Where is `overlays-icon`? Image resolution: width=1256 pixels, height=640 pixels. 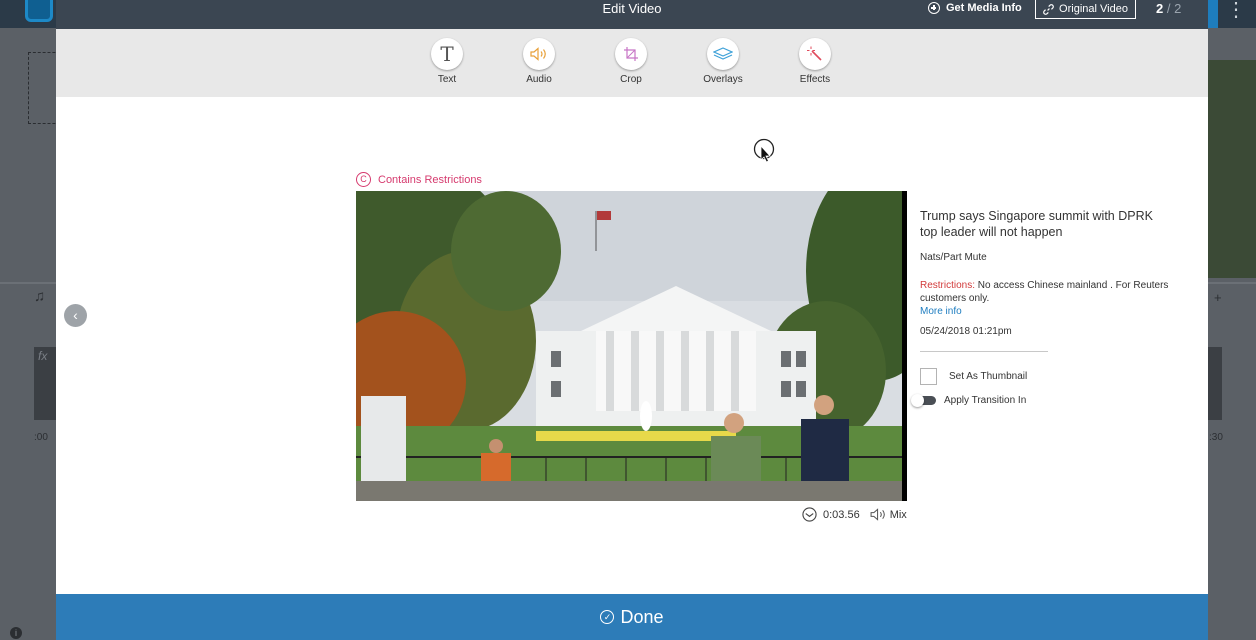 overlays-icon is located at coordinates (723, 53).